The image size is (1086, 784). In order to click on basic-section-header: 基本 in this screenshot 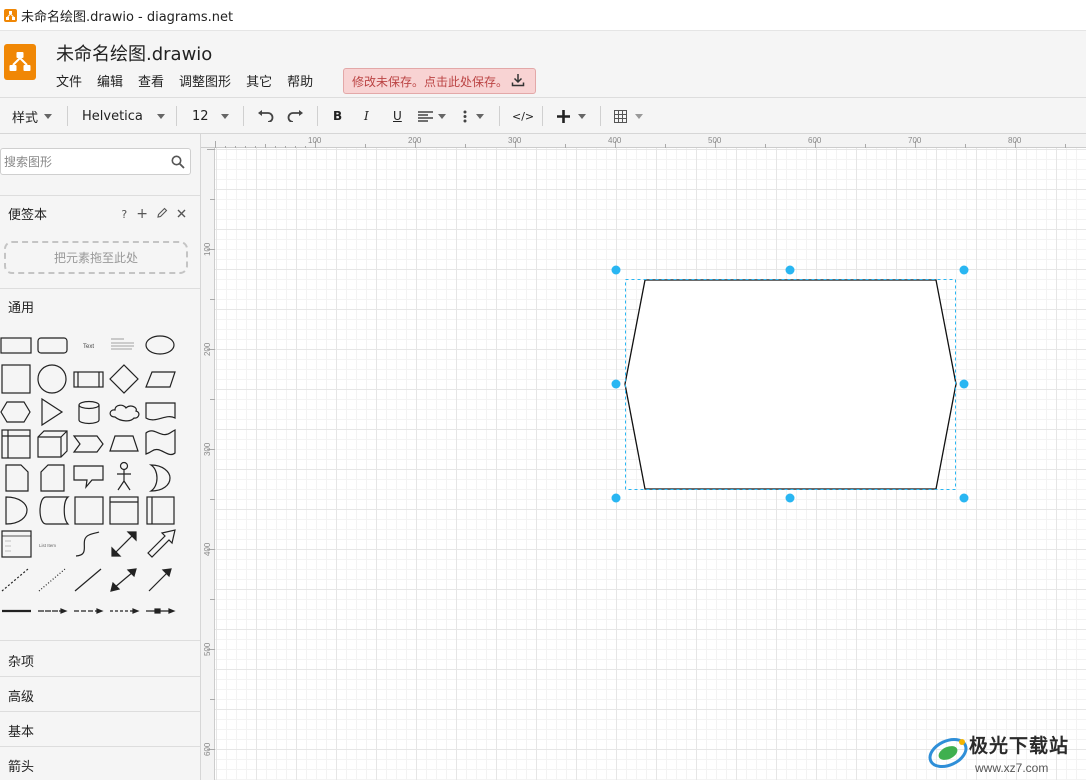, I will do `click(100, 728)`.